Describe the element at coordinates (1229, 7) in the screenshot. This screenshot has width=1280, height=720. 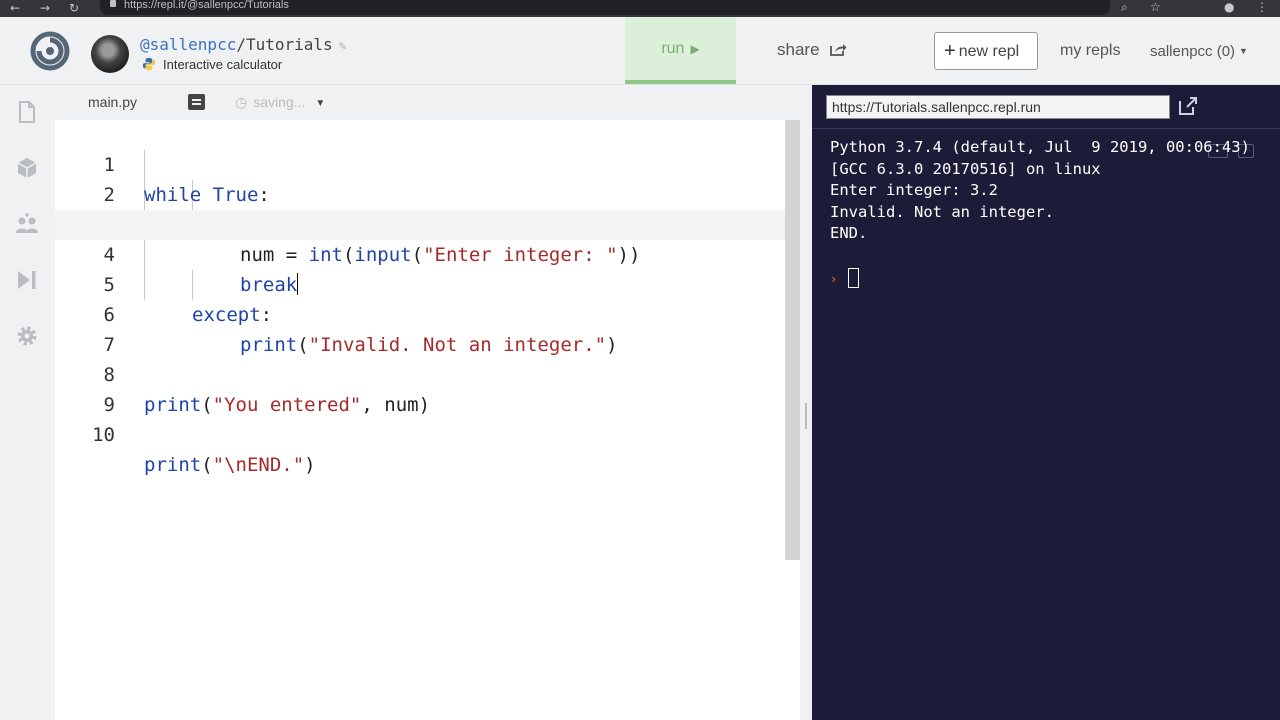
I see `profile-icon: ●` at that location.